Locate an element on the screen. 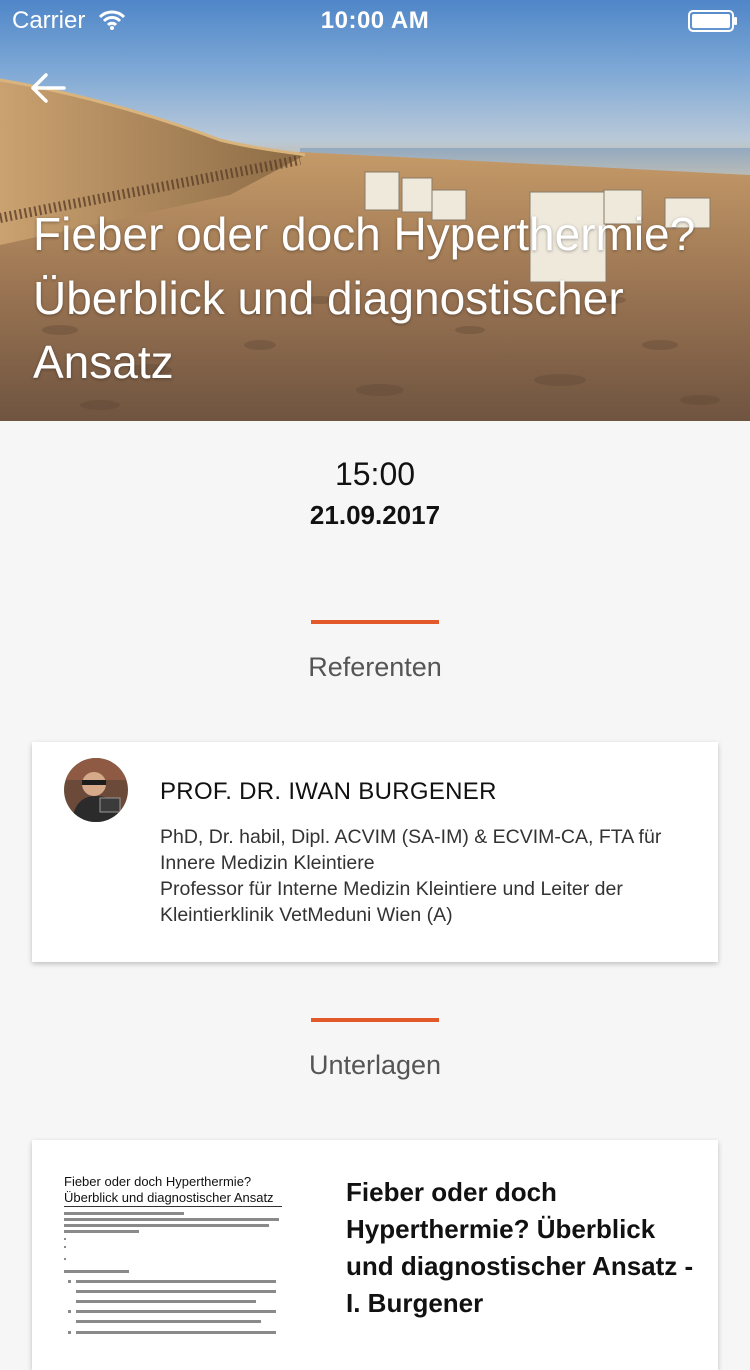  session-time: 15:00 is located at coordinates (375, 474).